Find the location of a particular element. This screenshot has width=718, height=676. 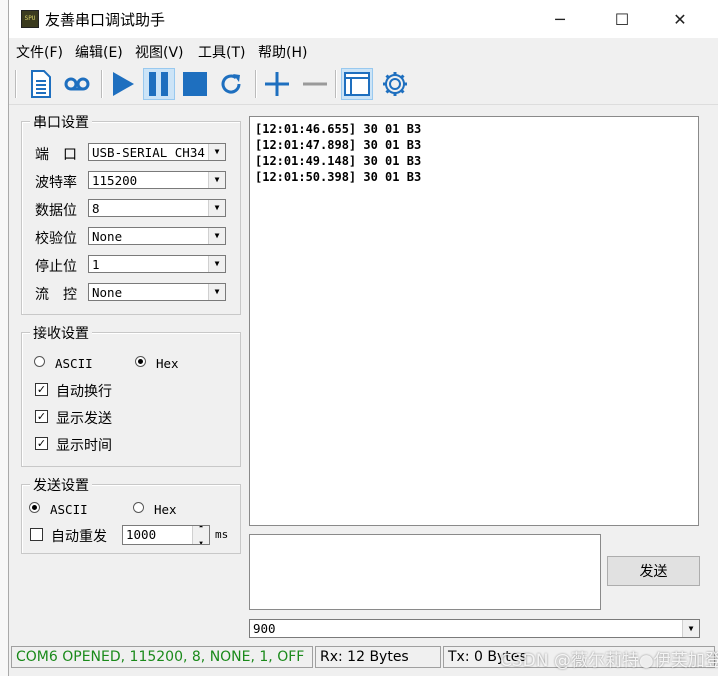

menu-edit: 编辑(E) is located at coordinates (99, 52).